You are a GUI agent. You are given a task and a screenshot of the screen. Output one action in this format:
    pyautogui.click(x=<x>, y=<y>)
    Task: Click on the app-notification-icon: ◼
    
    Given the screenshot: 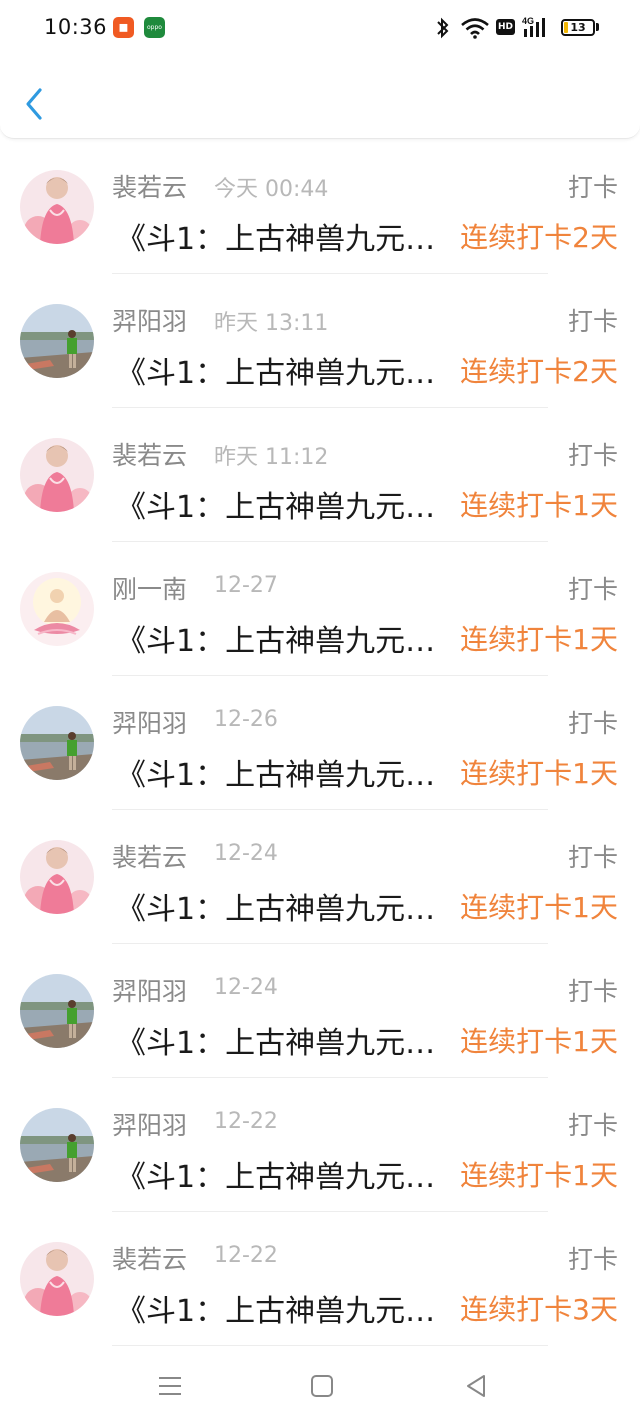 What is the action you would take?
    pyautogui.click(x=123, y=27)
    